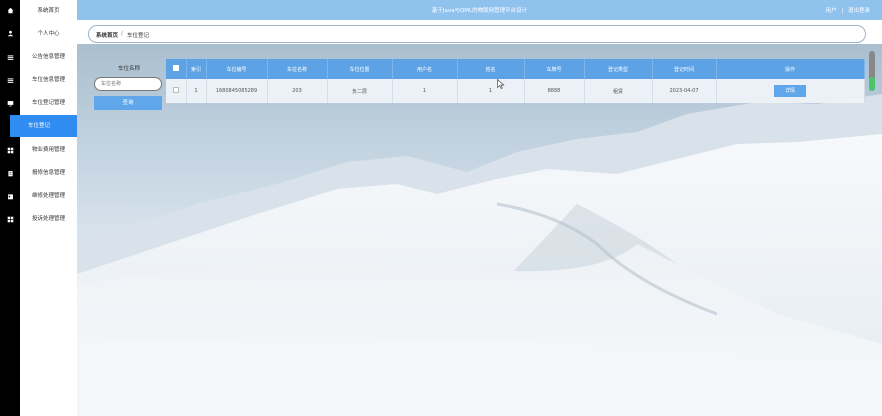  Describe the element at coordinates (360, 69) in the screenshot. I see `column-header: 车位位置` at that location.